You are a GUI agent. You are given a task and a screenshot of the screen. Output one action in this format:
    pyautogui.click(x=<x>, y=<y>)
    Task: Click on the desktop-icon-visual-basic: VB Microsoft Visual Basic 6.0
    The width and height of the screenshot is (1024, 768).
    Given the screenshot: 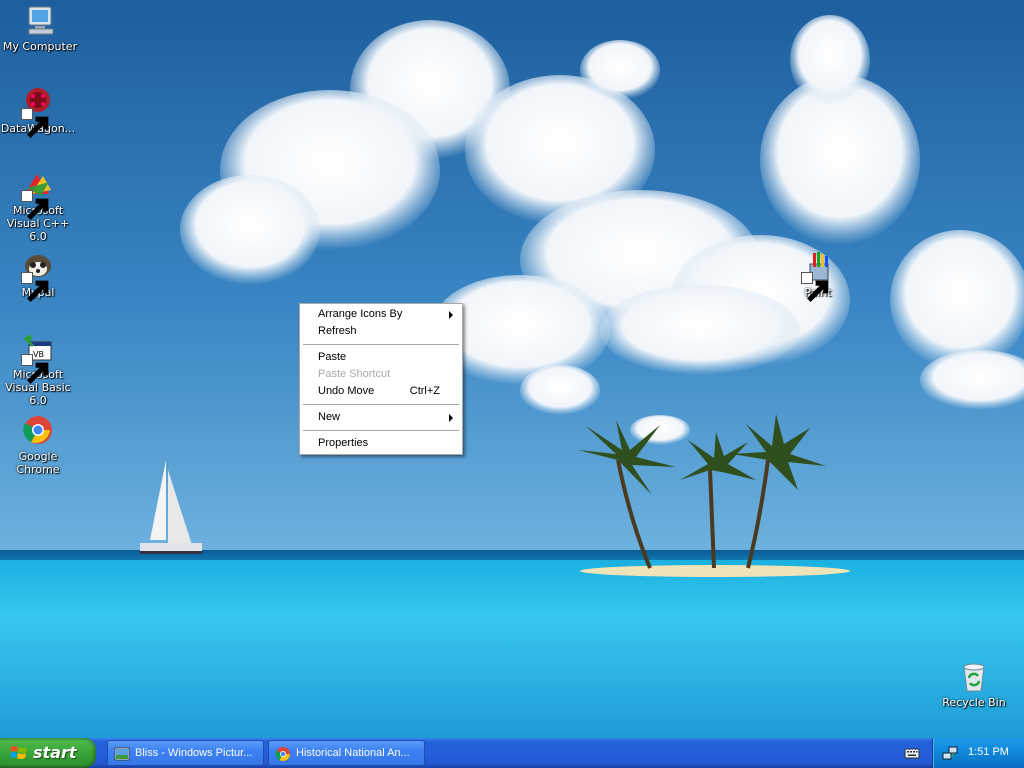 What is the action you would take?
    pyautogui.click(x=39, y=369)
    